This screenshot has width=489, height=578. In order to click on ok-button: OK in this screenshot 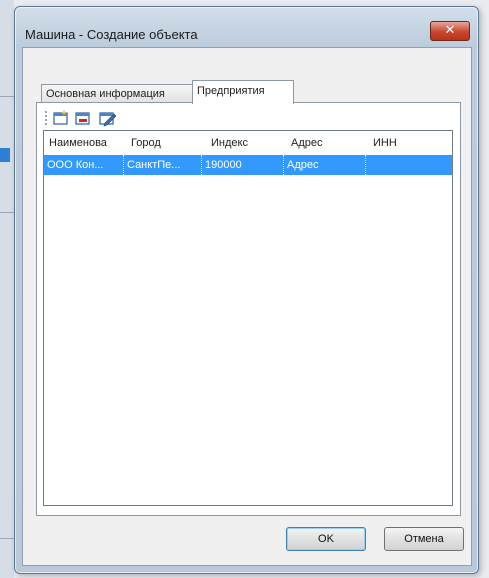, I will do `click(326, 539)`.